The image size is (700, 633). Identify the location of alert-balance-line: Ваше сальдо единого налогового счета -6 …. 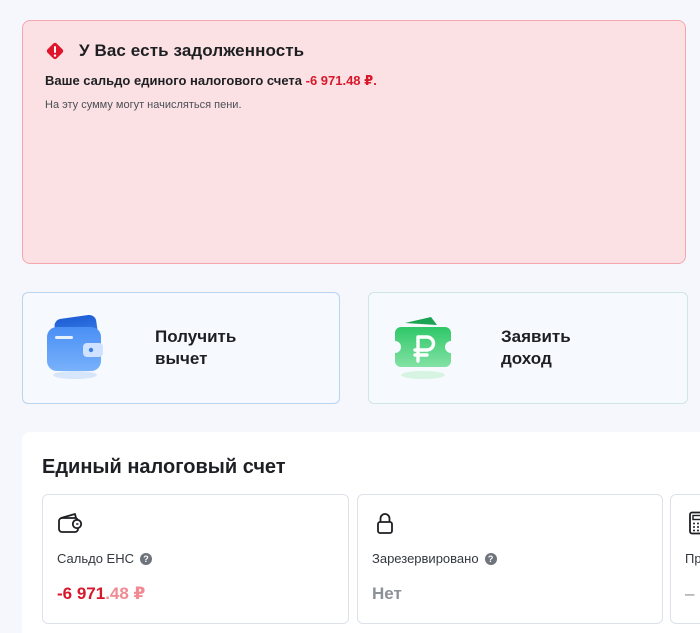
(354, 81).